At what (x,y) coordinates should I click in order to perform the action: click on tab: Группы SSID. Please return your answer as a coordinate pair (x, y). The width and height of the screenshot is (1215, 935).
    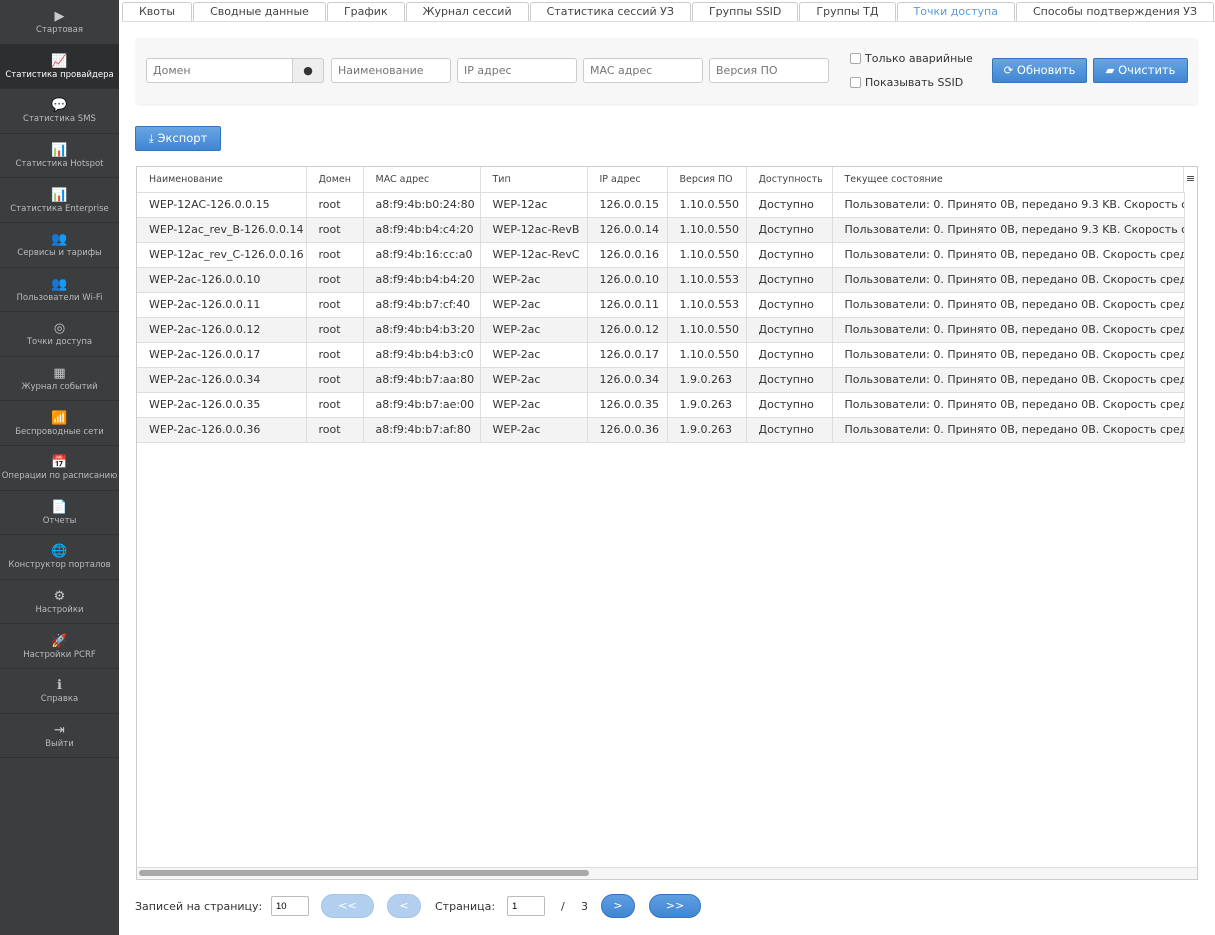
    Looking at the image, I should click on (745, 11).